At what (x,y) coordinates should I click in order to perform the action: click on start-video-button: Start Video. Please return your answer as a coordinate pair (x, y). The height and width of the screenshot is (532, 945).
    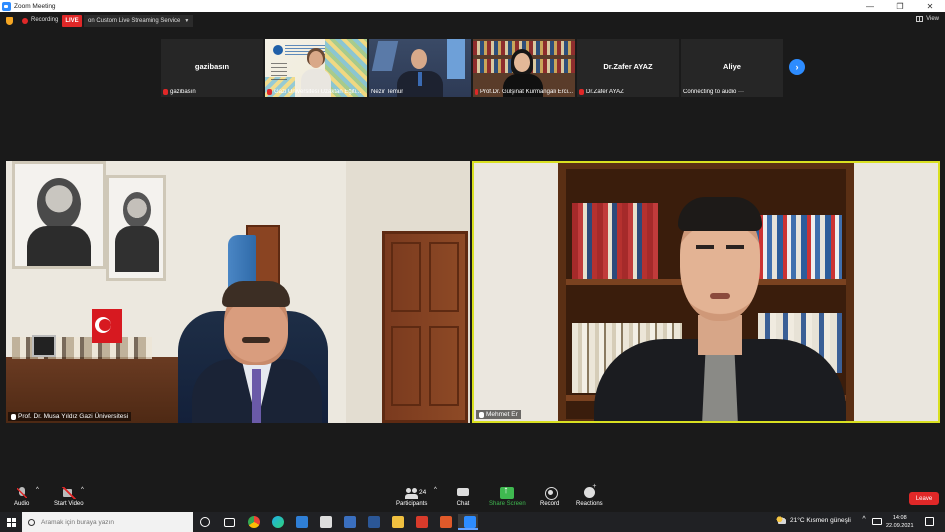
    Looking at the image, I should click on (69, 497).